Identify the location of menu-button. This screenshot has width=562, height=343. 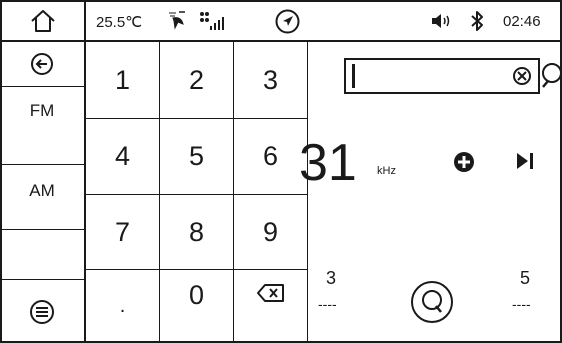
(42, 311).